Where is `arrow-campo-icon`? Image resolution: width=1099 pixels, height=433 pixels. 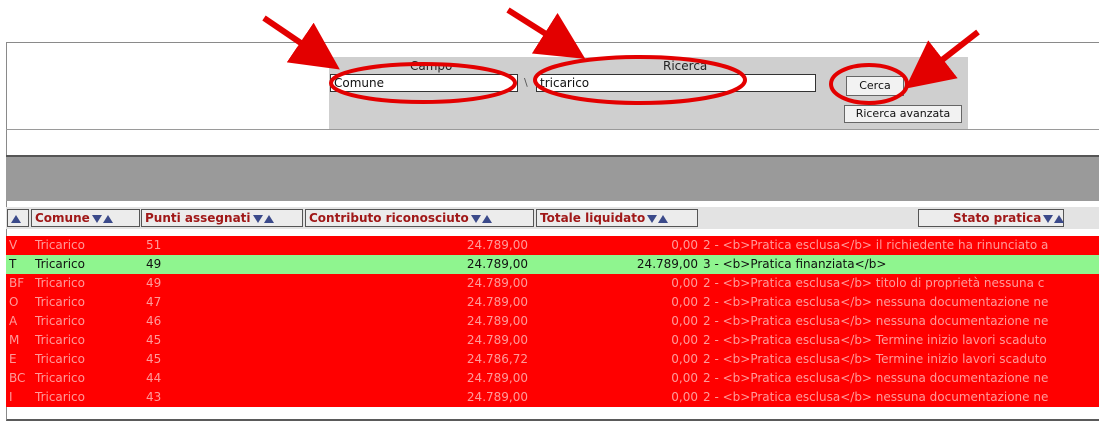
arrow-campo-icon is located at coordinates (301, 42).